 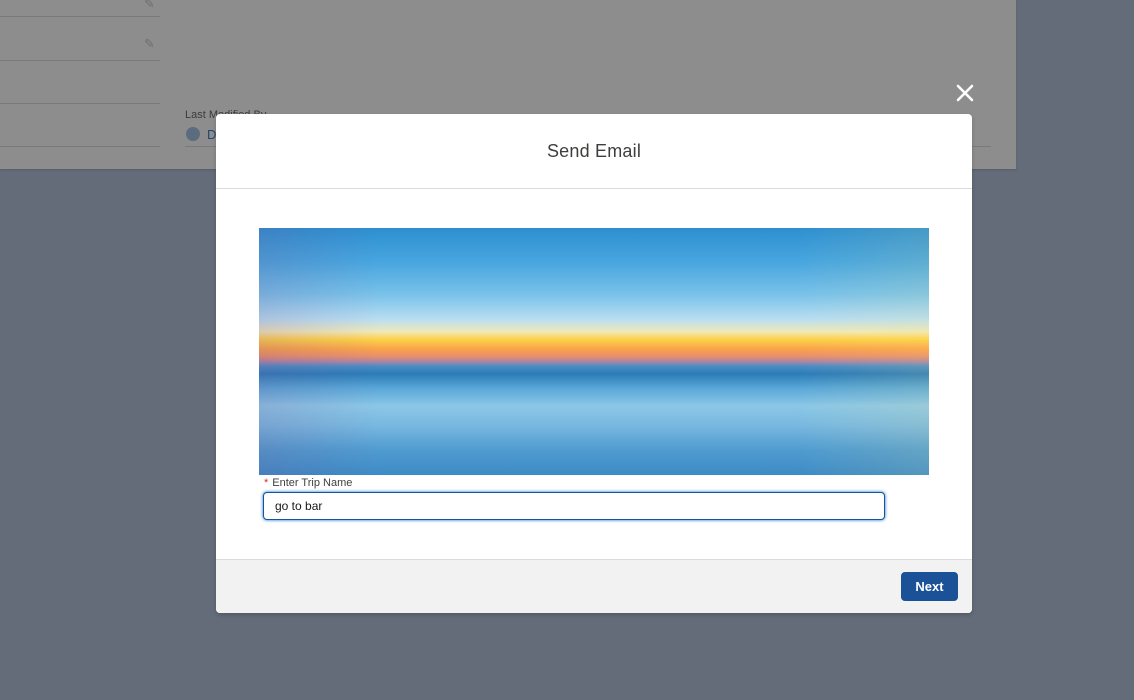 I want to click on next-button: Next, so click(x=929, y=586).